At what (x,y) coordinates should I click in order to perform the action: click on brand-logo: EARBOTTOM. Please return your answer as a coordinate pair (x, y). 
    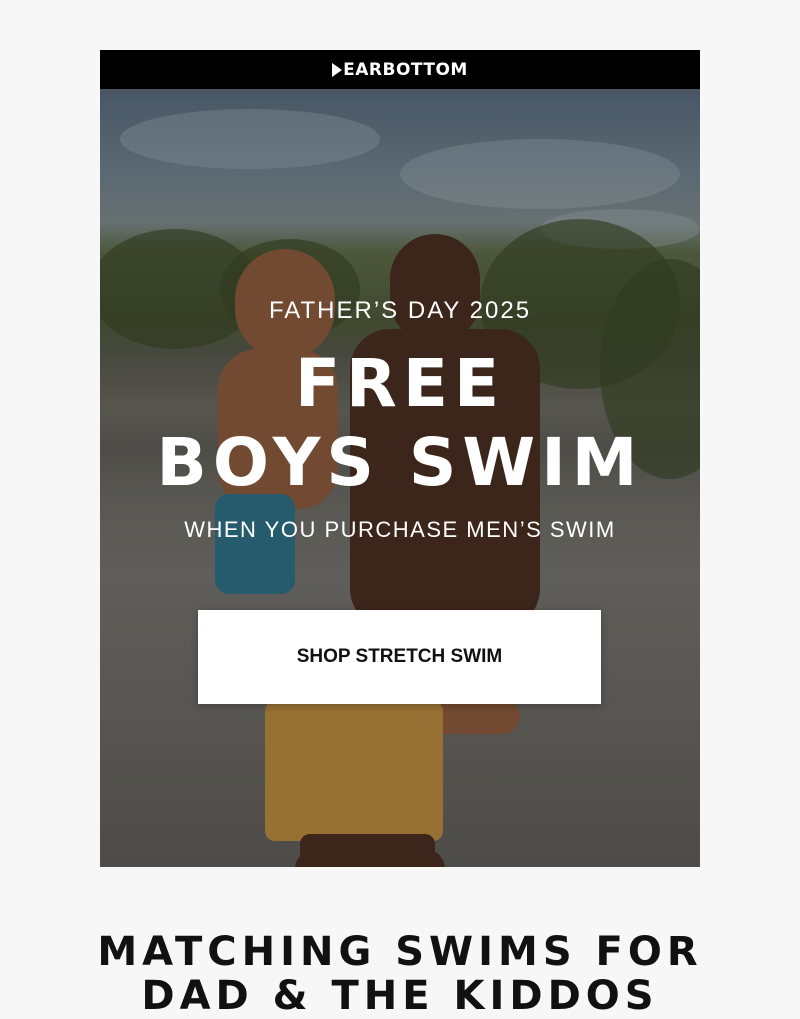
    Looking at the image, I should click on (400, 70).